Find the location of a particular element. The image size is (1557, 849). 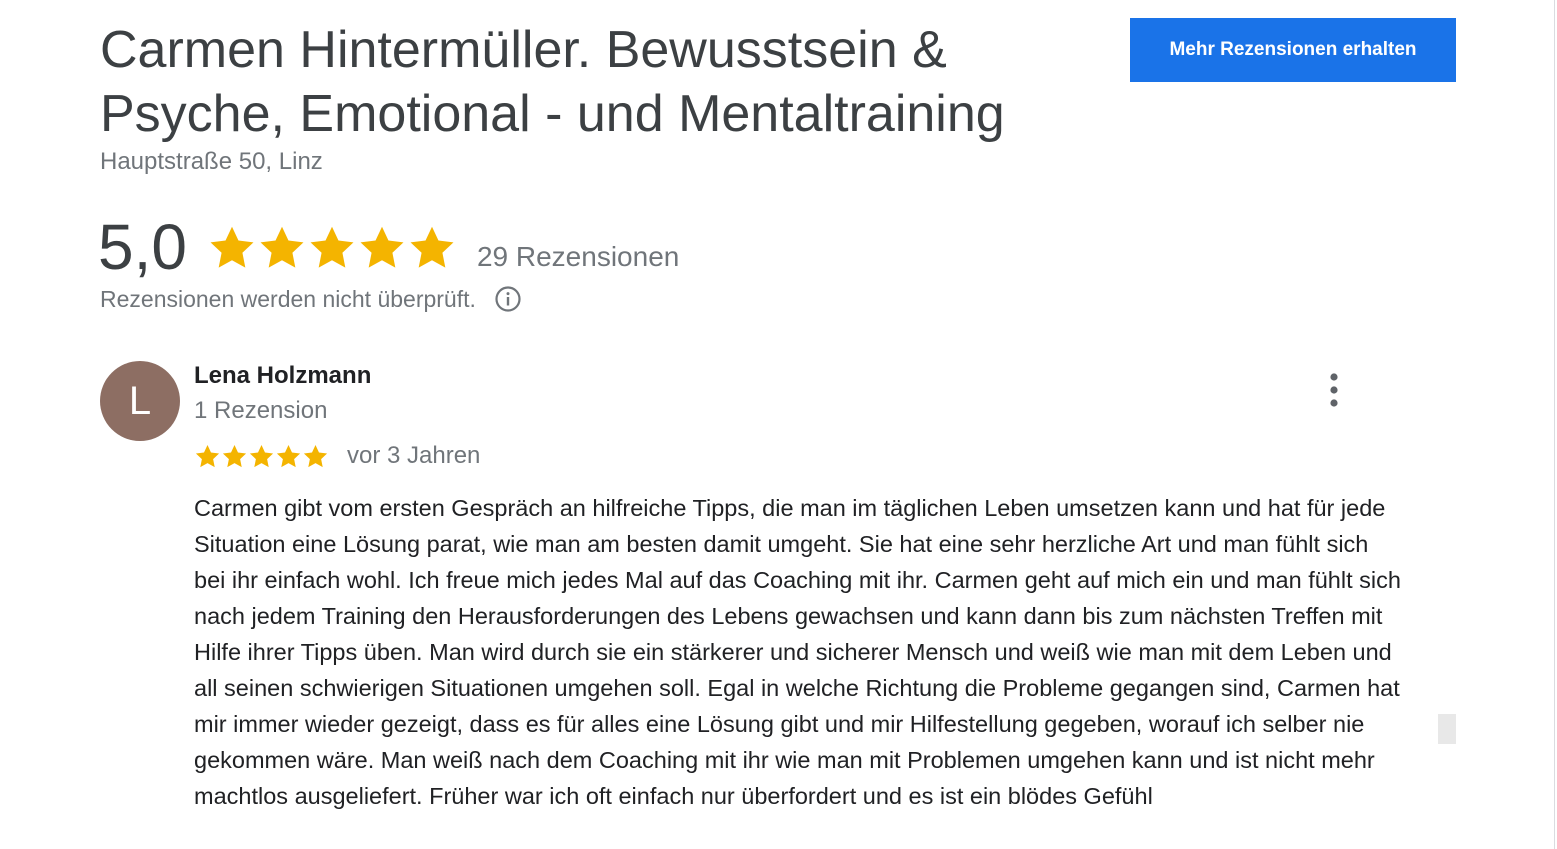

review-count-link: 29 Rezensionen is located at coordinates (578, 257).